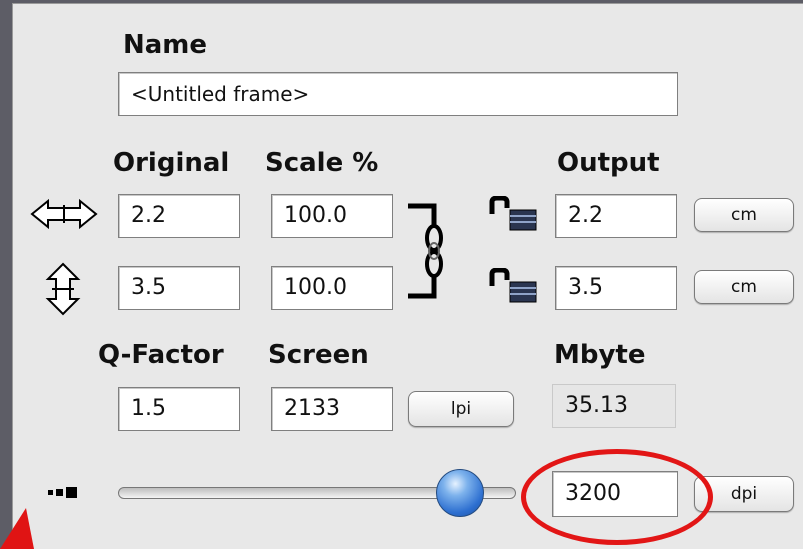 The width and height of the screenshot is (803, 549). I want to click on mbyte-label: Mbyte, so click(600, 355).